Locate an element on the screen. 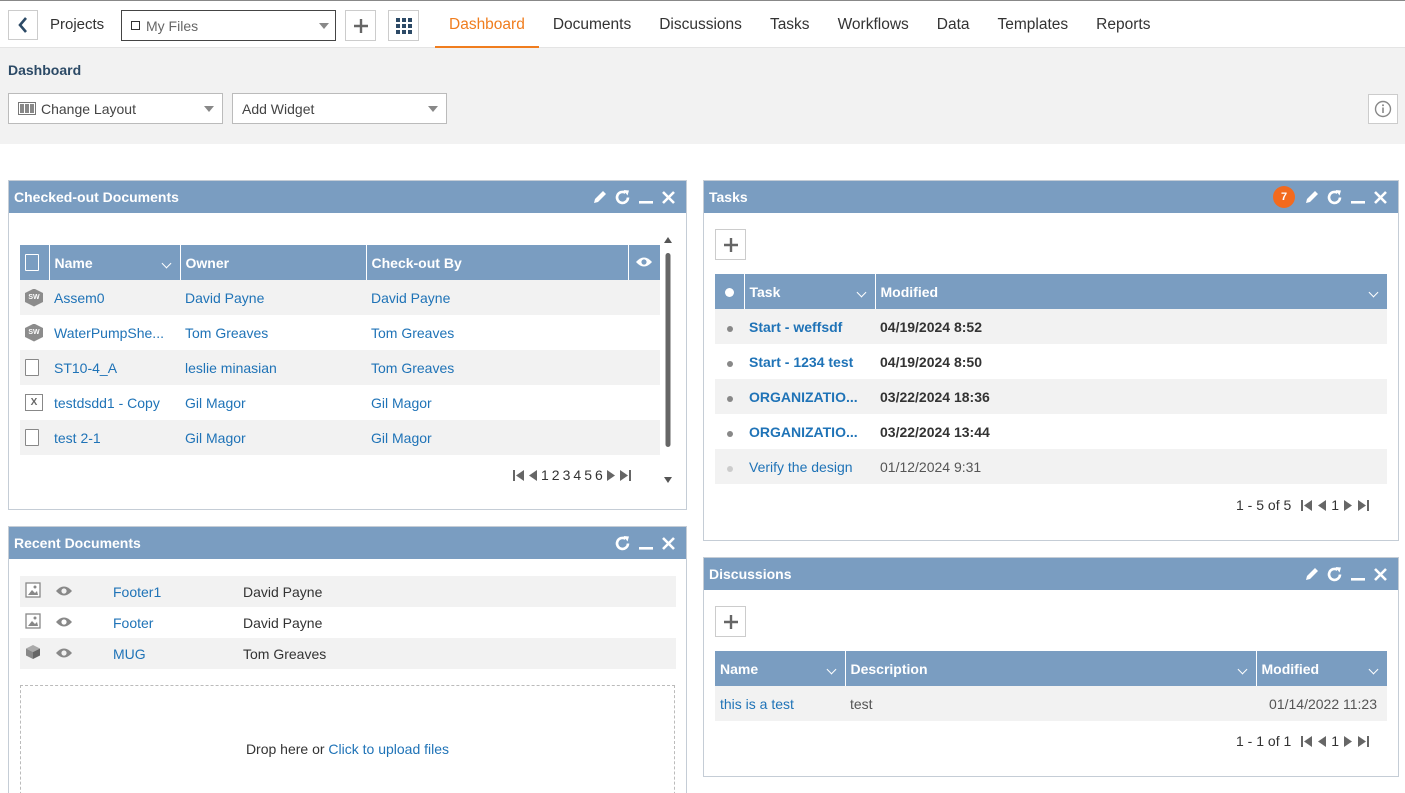 The width and height of the screenshot is (1405, 793). add-widget-dropdown: Add Widget is located at coordinates (339, 108).